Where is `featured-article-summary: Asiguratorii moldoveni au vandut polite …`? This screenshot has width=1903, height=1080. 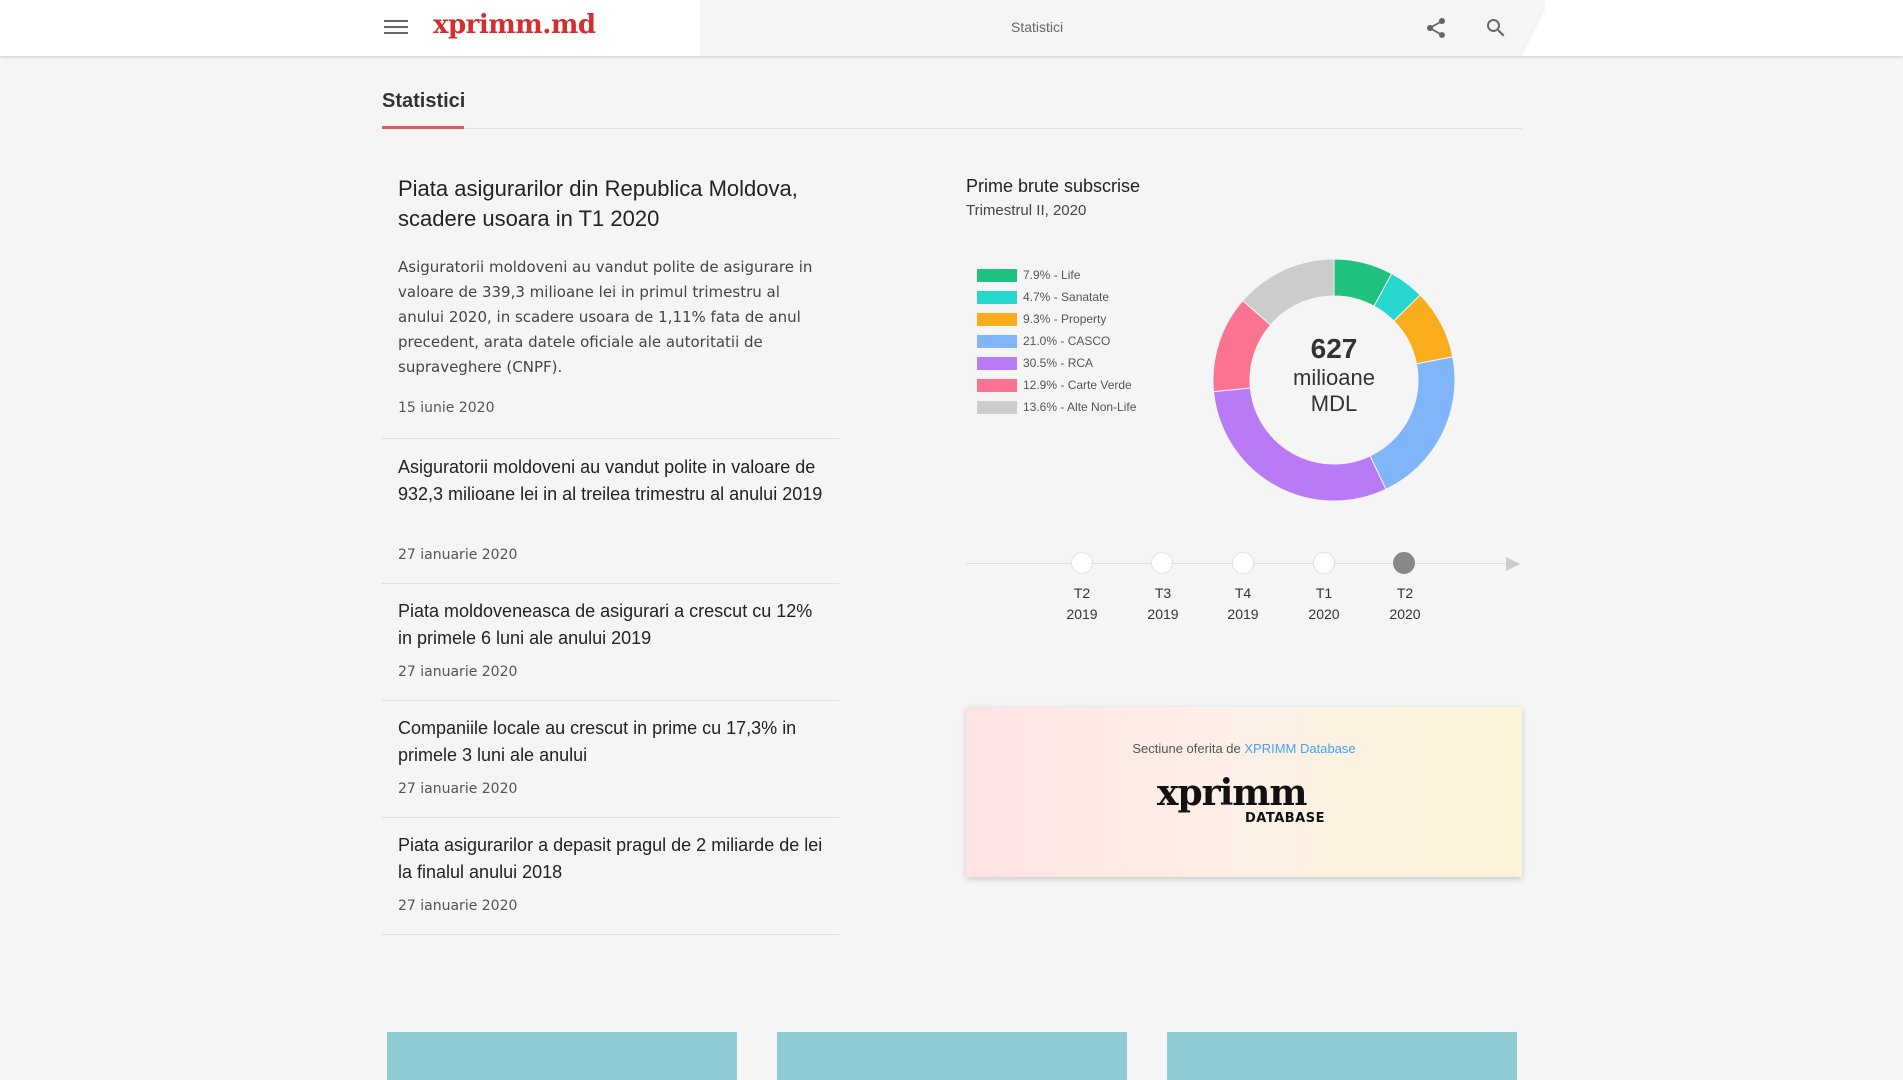
featured-article-summary: Asiguratorii moldoveni au vandut polite … is located at coordinates (605, 317).